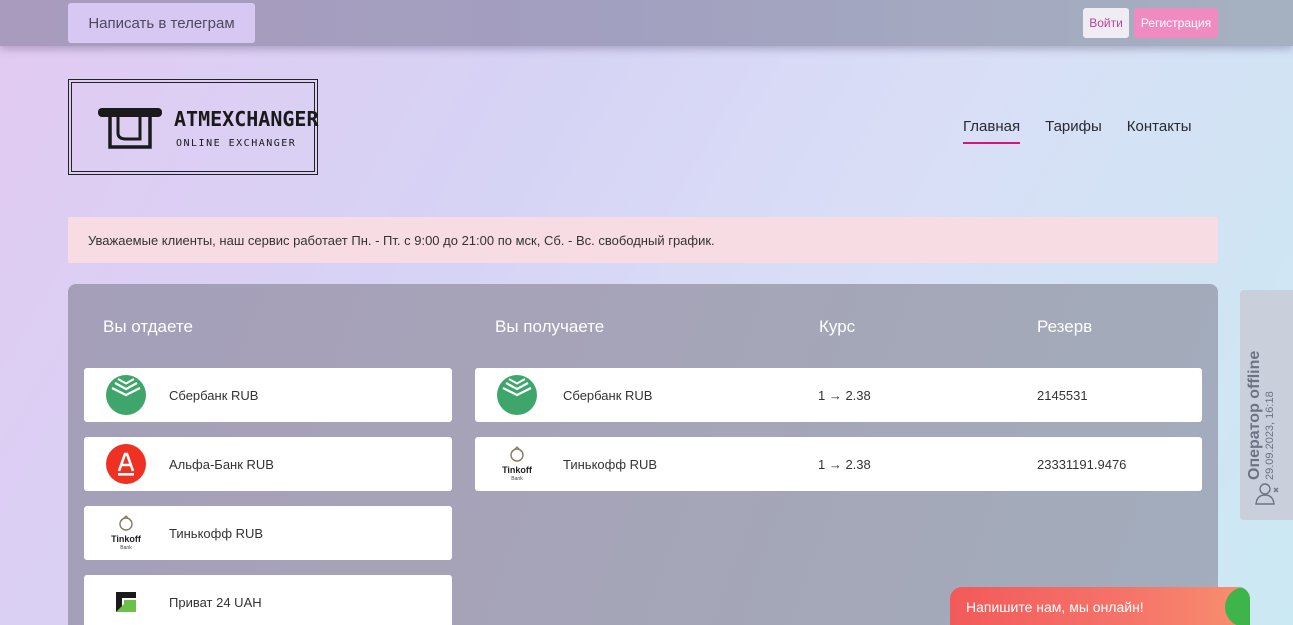 This screenshot has width=1293, height=625. What do you see at coordinates (216, 533) in the screenshot?
I see `give-item-label: Тинькофф RUB` at bounding box center [216, 533].